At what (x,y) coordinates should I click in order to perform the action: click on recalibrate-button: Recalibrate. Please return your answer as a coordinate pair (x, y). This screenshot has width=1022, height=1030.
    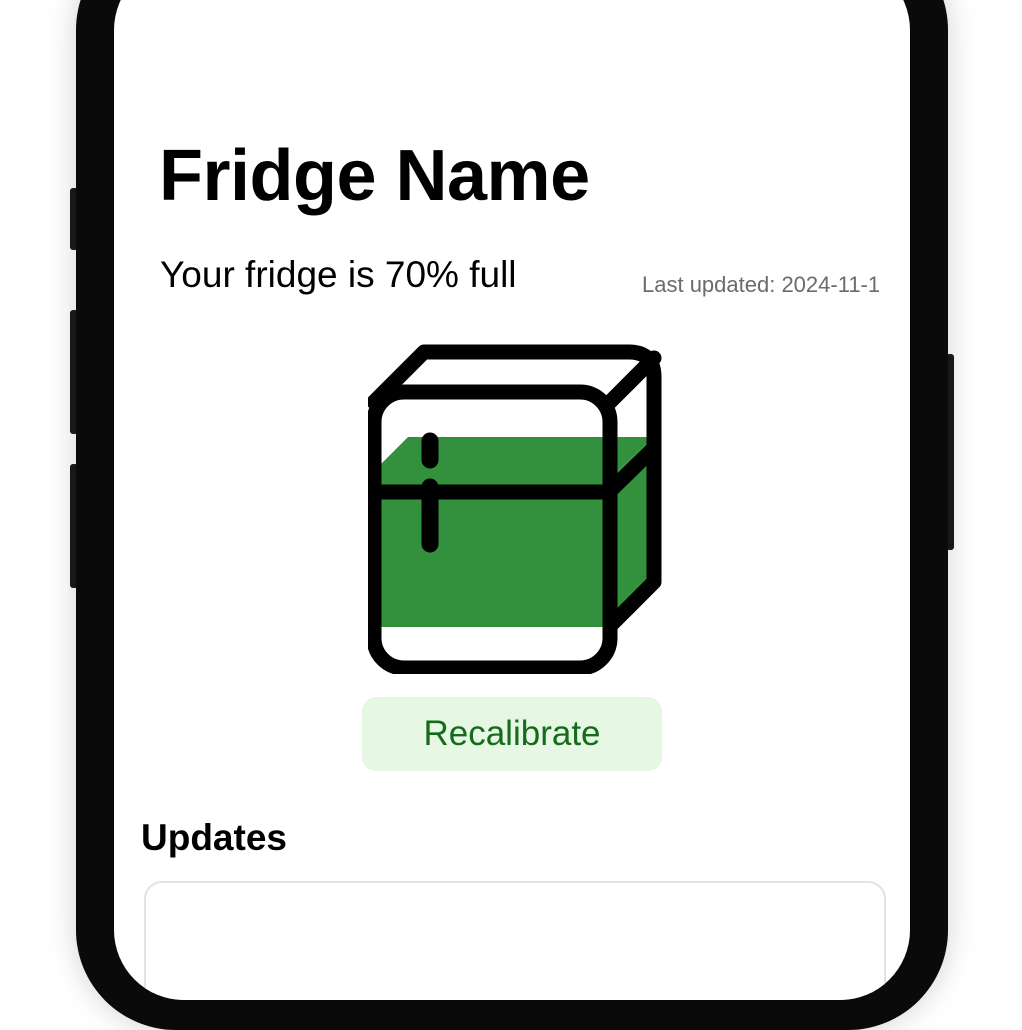
    Looking at the image, I should click on (512, 734).